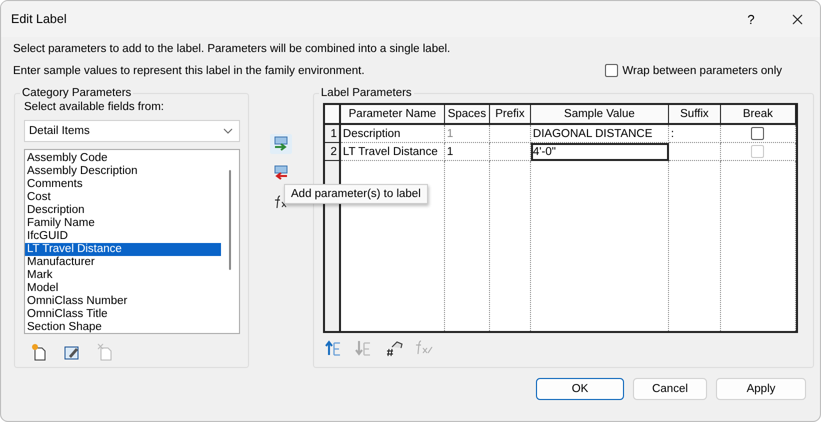  Describe the element at coordinates (758, 115) in the screenshot. I see `column-header: Break` at that location.